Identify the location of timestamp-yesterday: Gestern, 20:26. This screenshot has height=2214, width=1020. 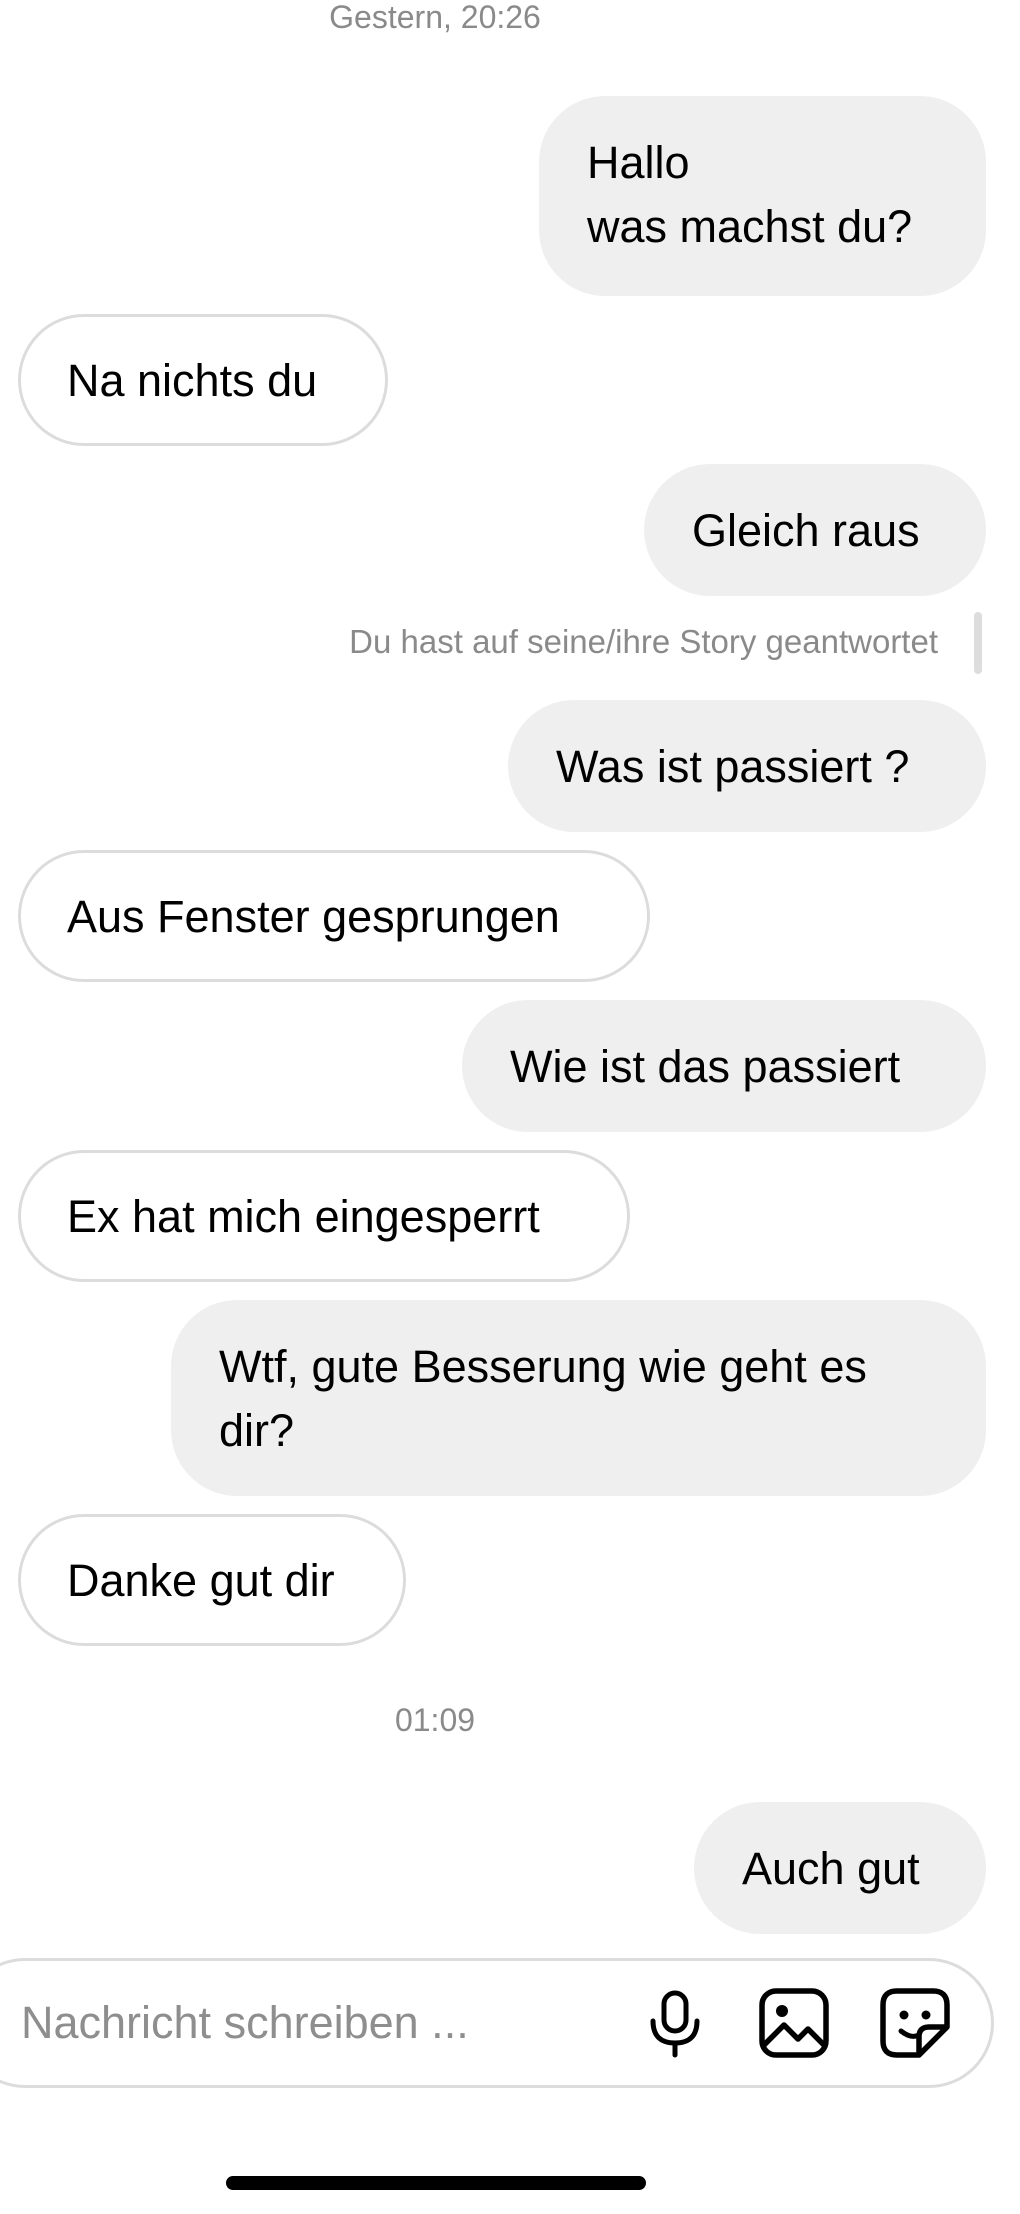
(435, 17).